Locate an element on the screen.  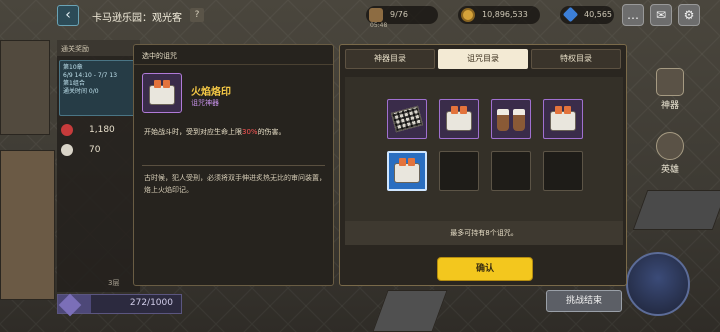
settings-button: ⚙ is located at coordinates (689, 15).